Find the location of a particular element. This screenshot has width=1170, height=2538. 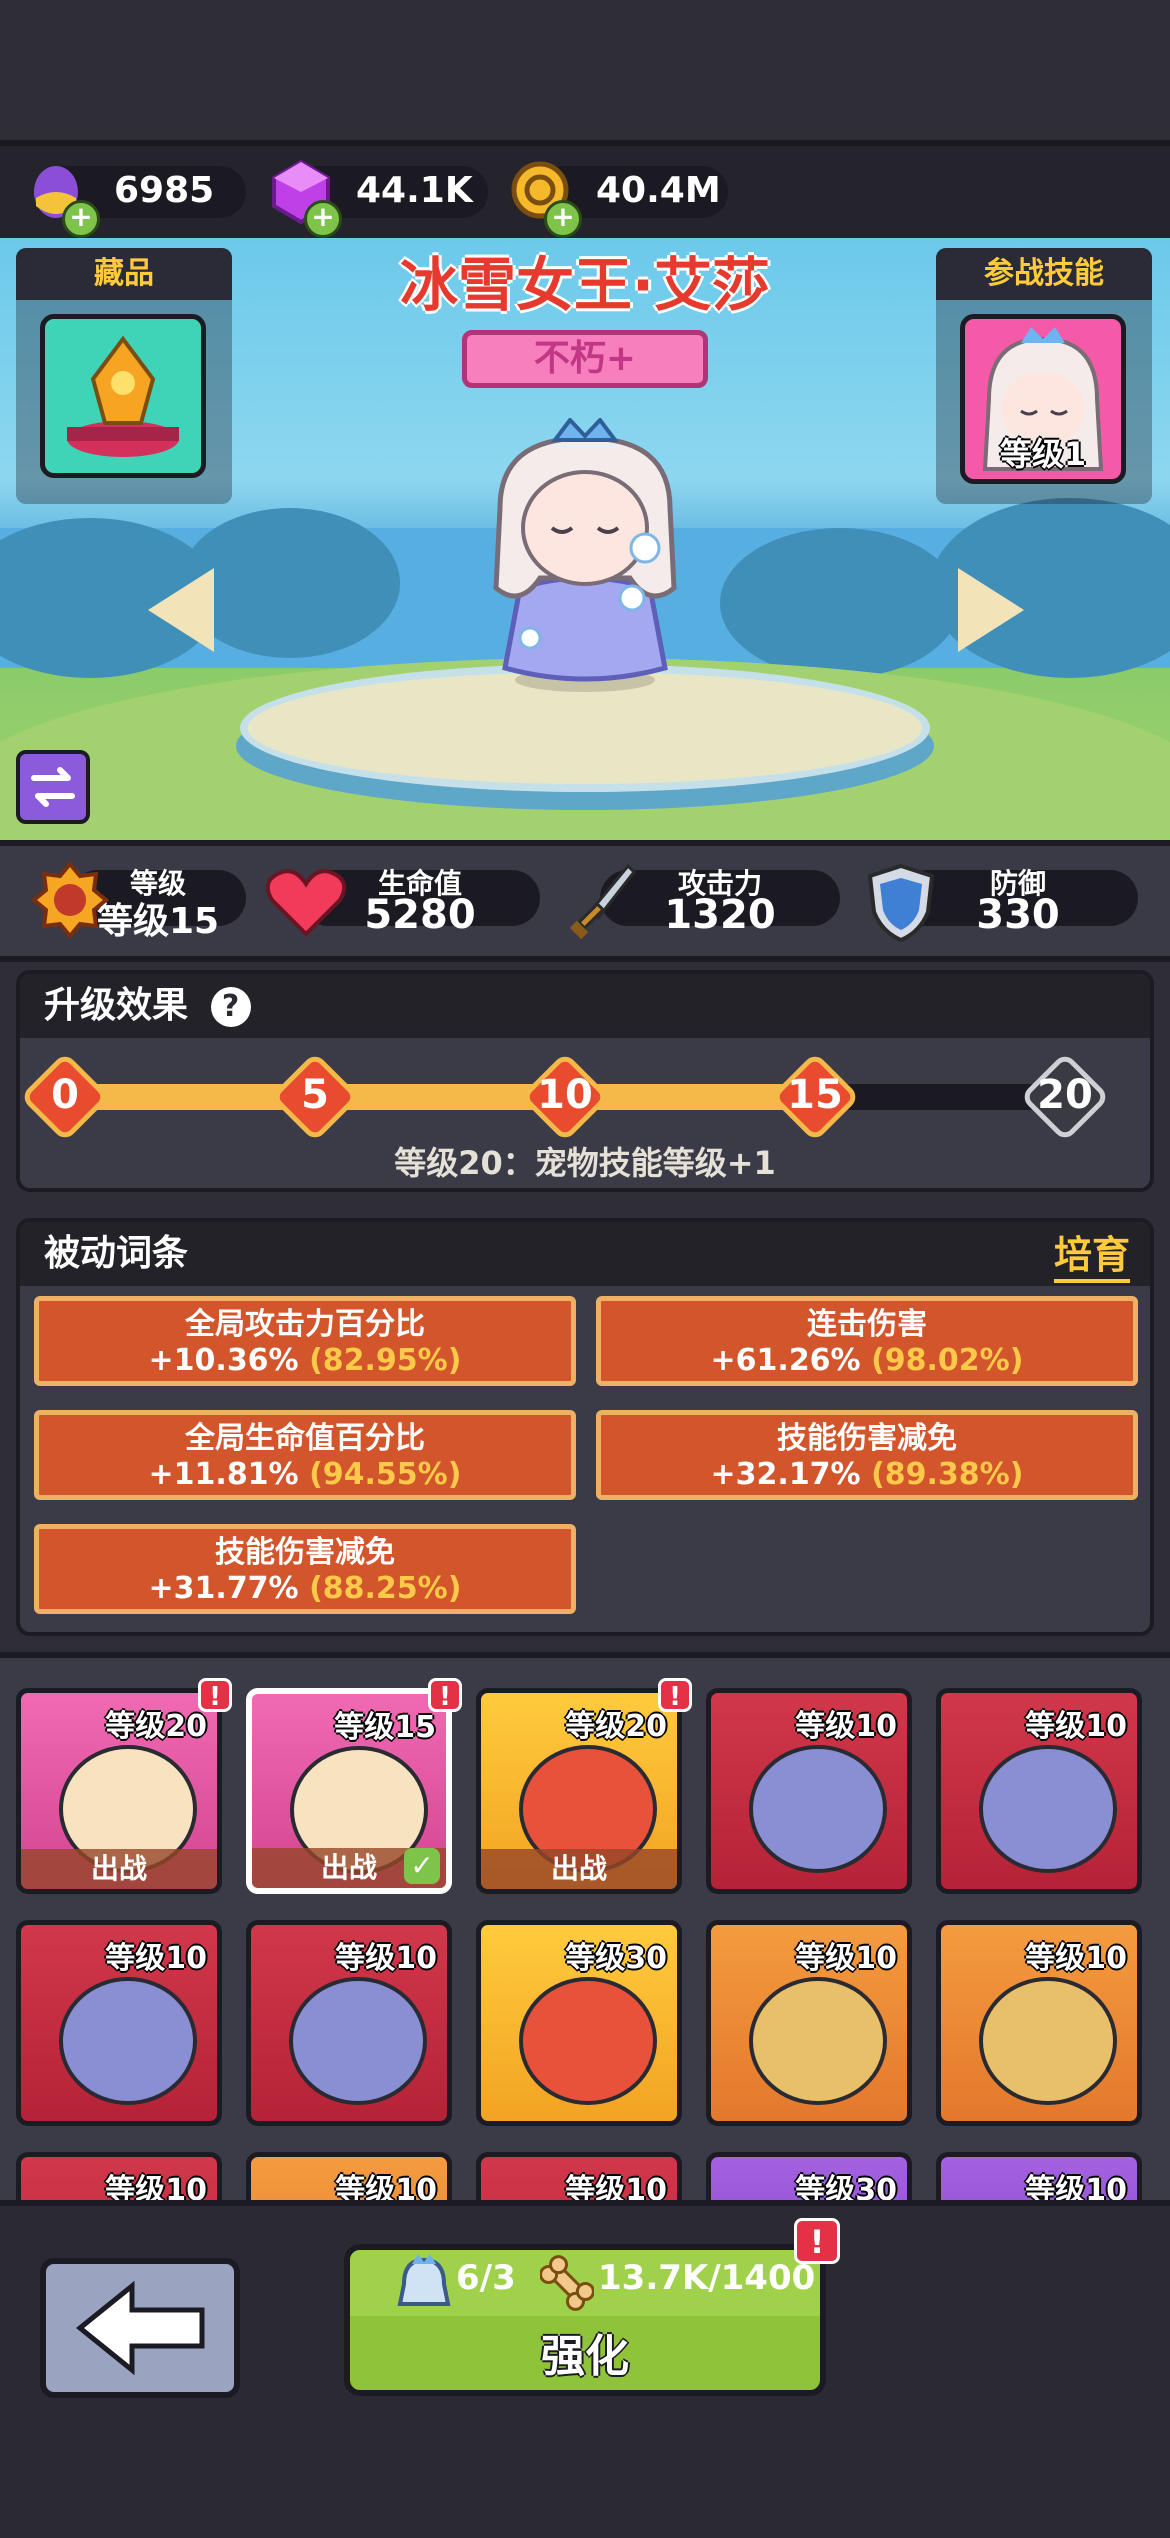

egg-count: 6985 is located at coordinates (164, 190).